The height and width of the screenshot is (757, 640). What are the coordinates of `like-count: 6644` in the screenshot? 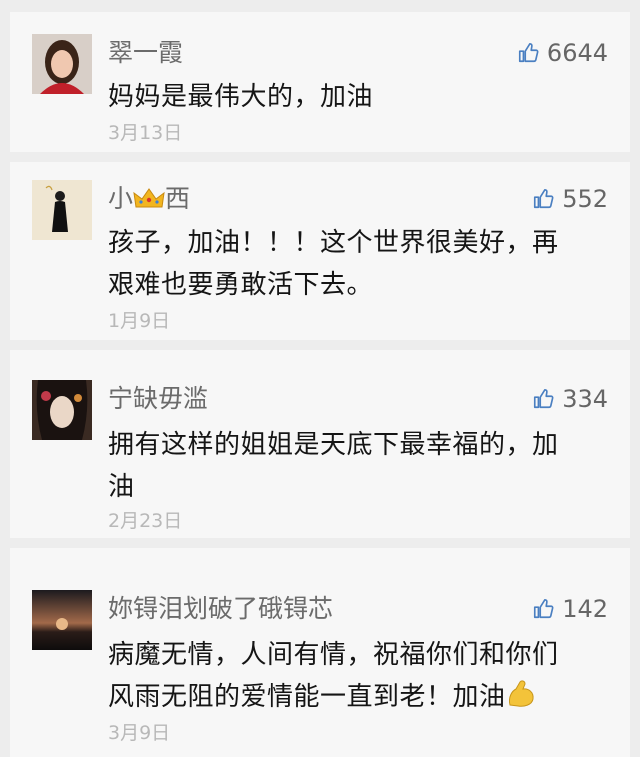 It's located at (577, 53).